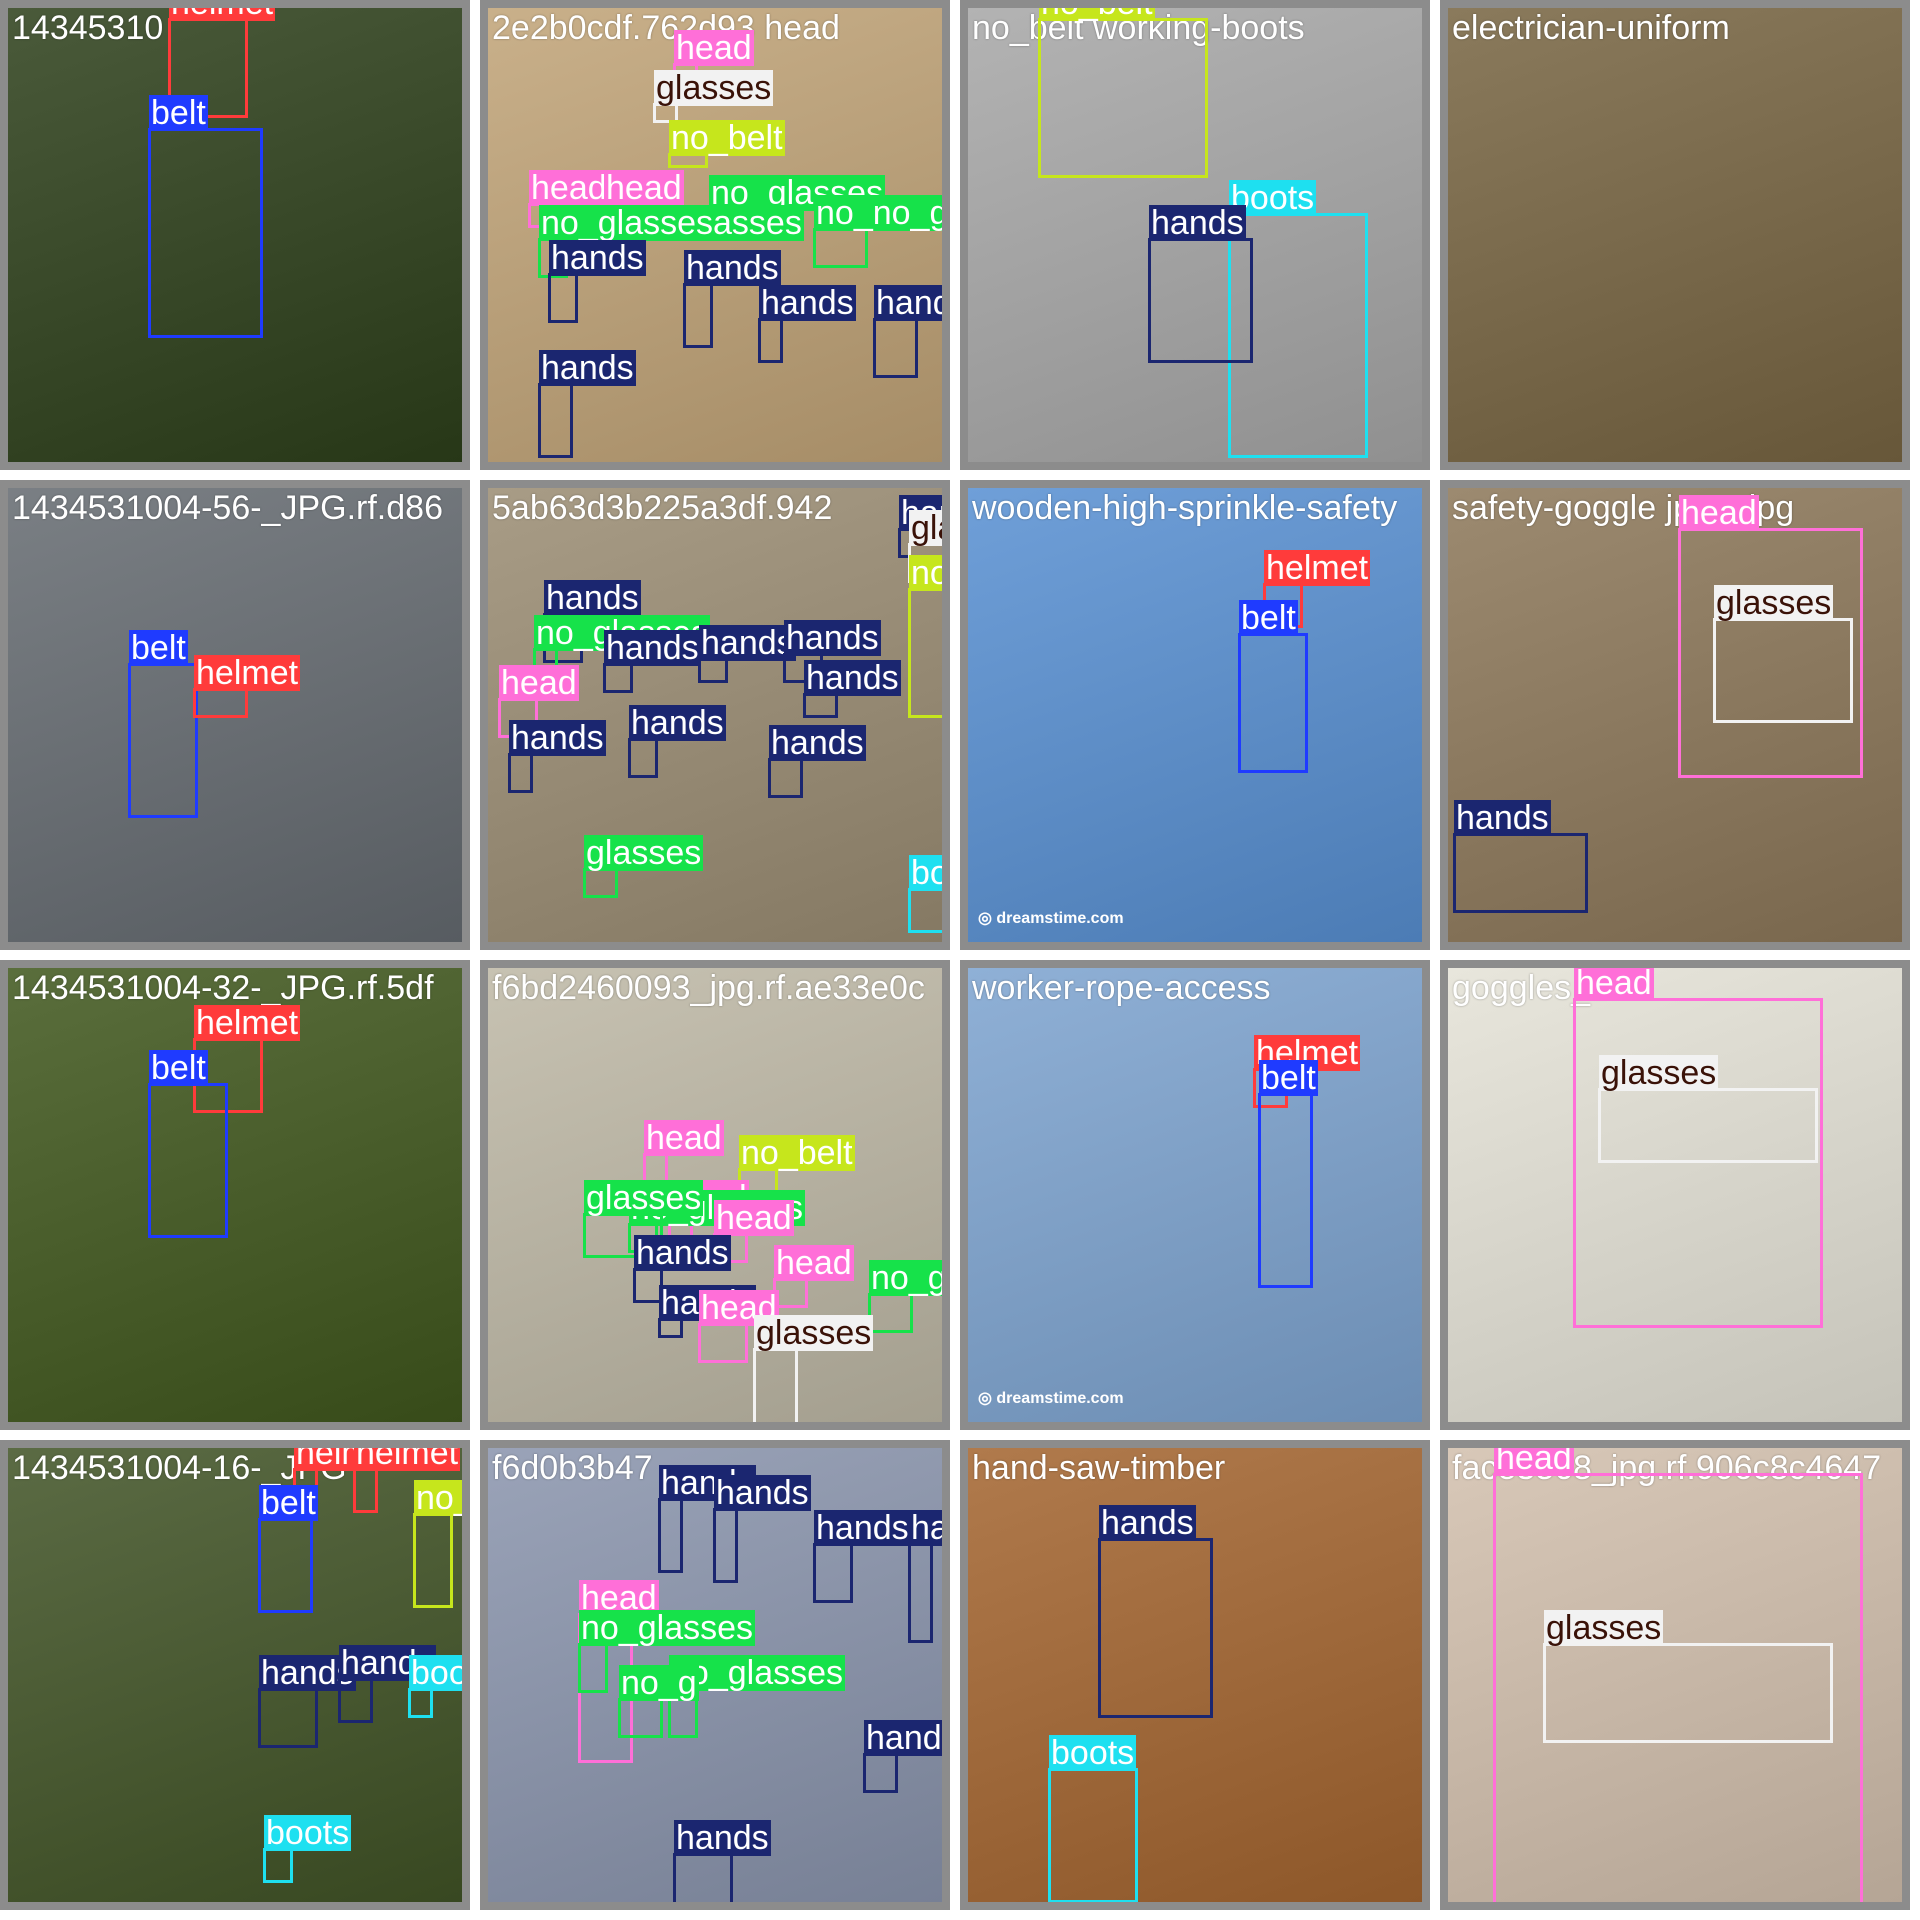  What do you see at coordinates (1675, 715) in the screenshot?
I see `image-tile-8: safety-goggle jpeg_jpg head glasses hands` at bounding box center [1675, 715].